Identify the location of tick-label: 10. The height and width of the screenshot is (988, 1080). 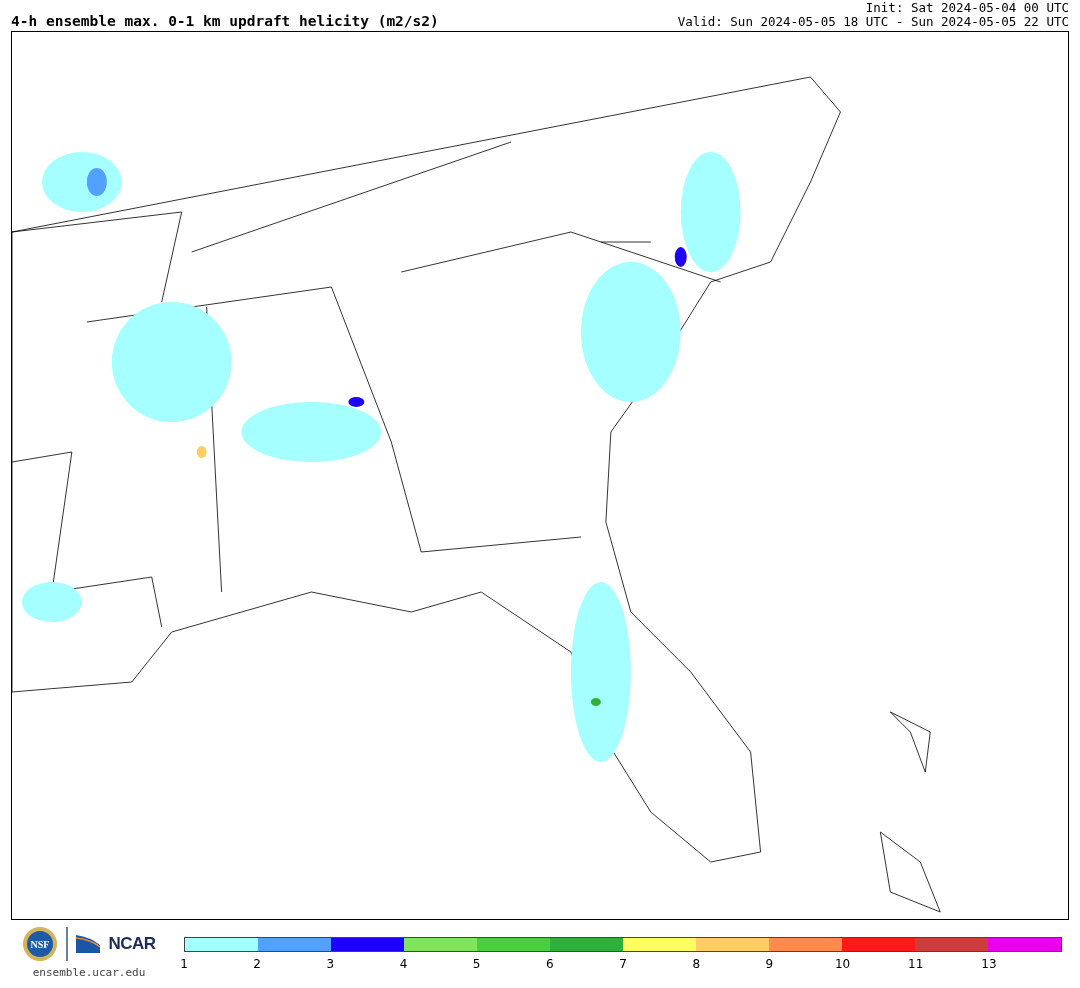
(842, 964).